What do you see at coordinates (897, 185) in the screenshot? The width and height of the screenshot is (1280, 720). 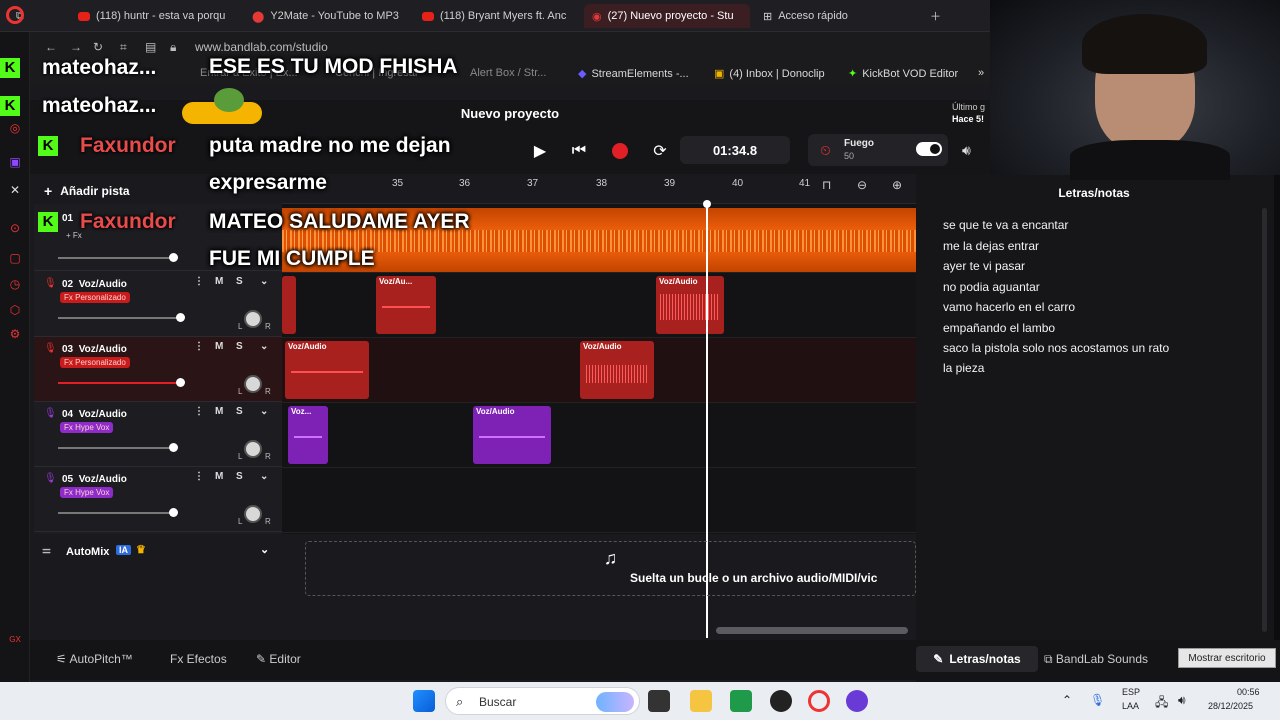 I see `zoom-in-icon: ⊕` at bounding box center [897, 185].